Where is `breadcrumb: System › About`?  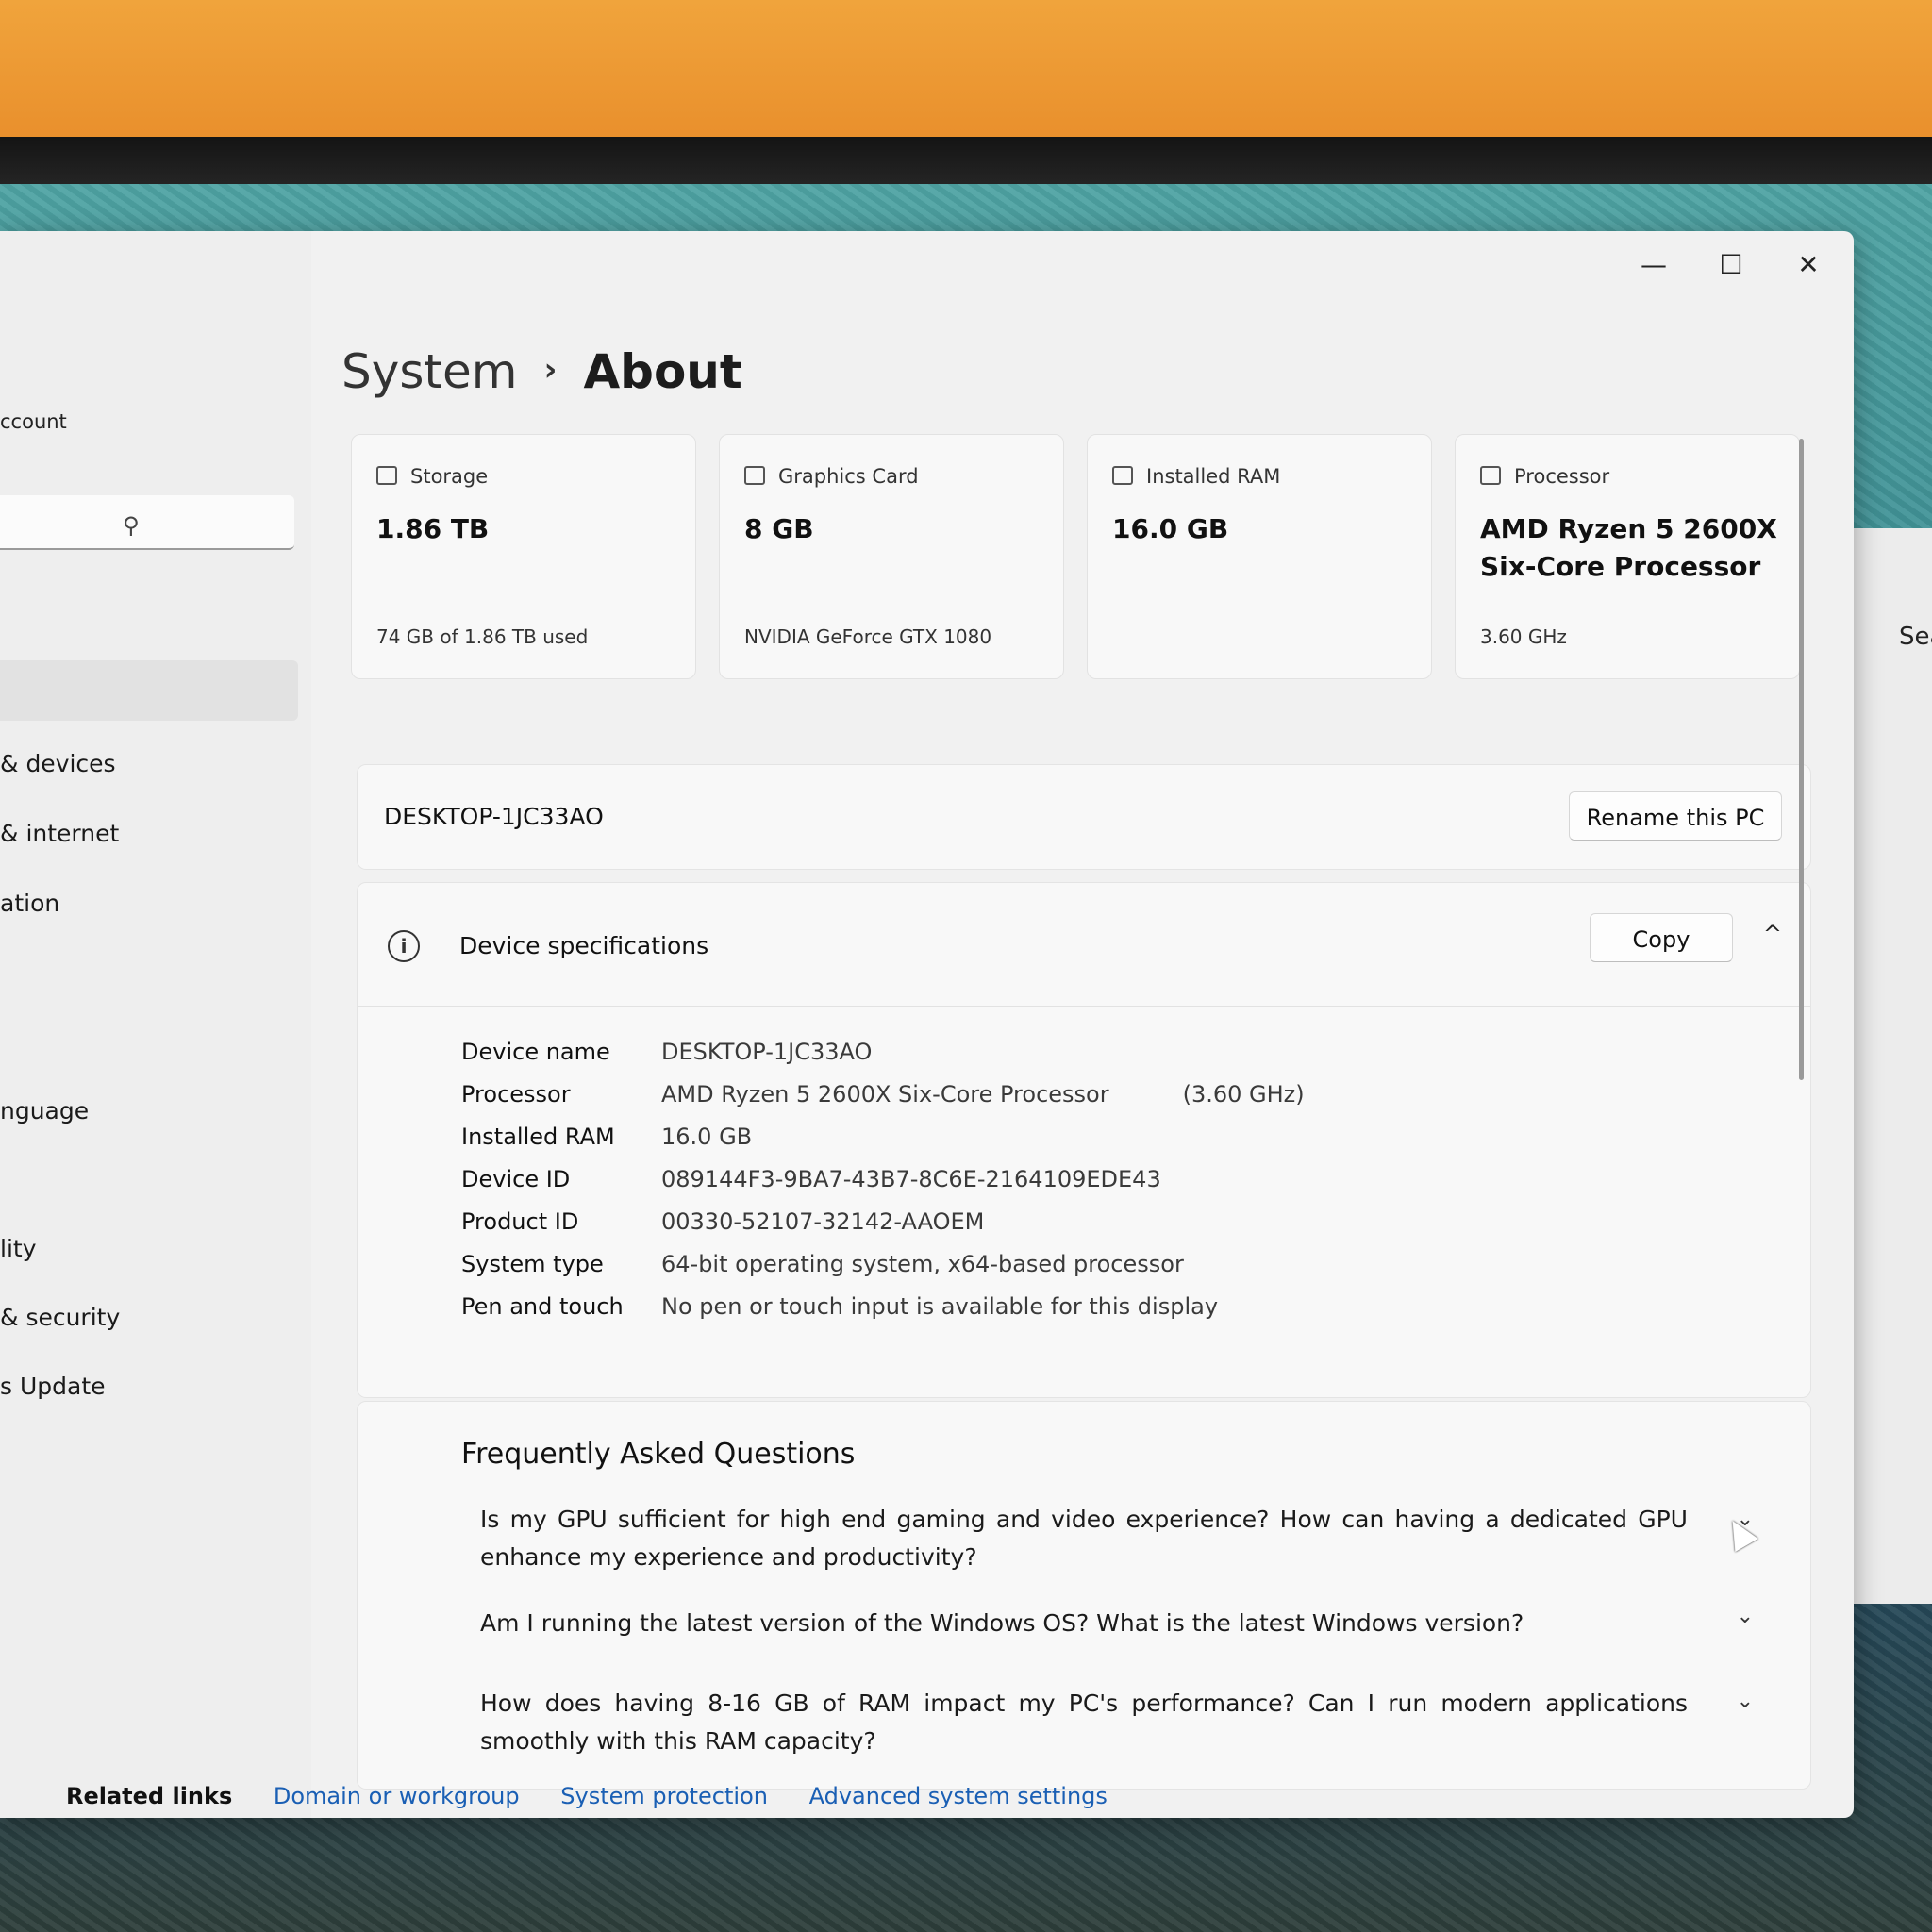 breadcrumb: System › About is located at coordinates (541, 372).